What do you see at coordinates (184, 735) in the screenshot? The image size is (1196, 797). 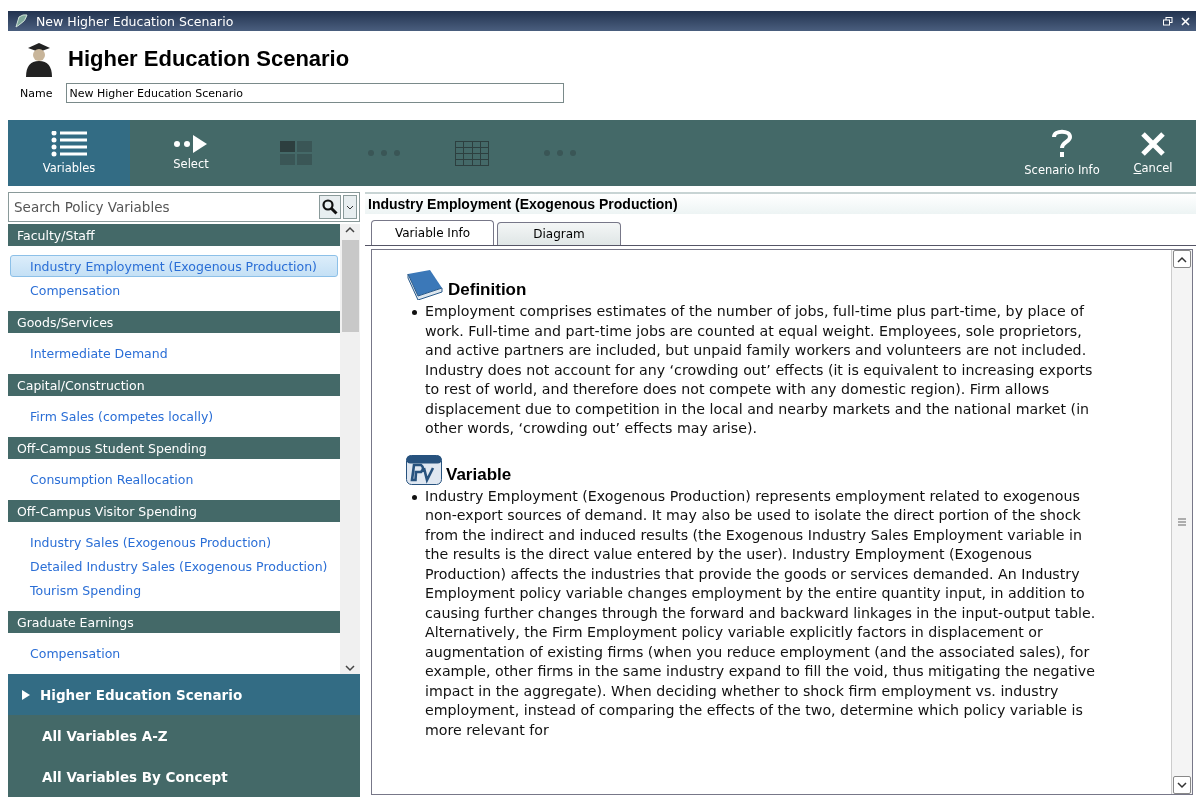 I see `nav-item: All Variables A-Z` at bounding box center [184, 735].